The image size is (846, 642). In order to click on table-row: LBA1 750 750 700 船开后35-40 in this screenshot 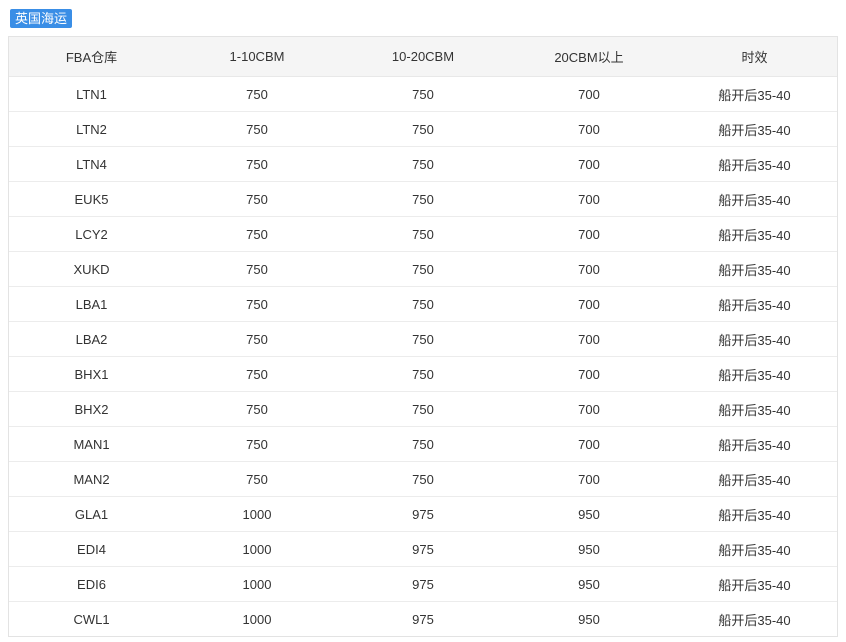, I will do `click(423, 304)`.